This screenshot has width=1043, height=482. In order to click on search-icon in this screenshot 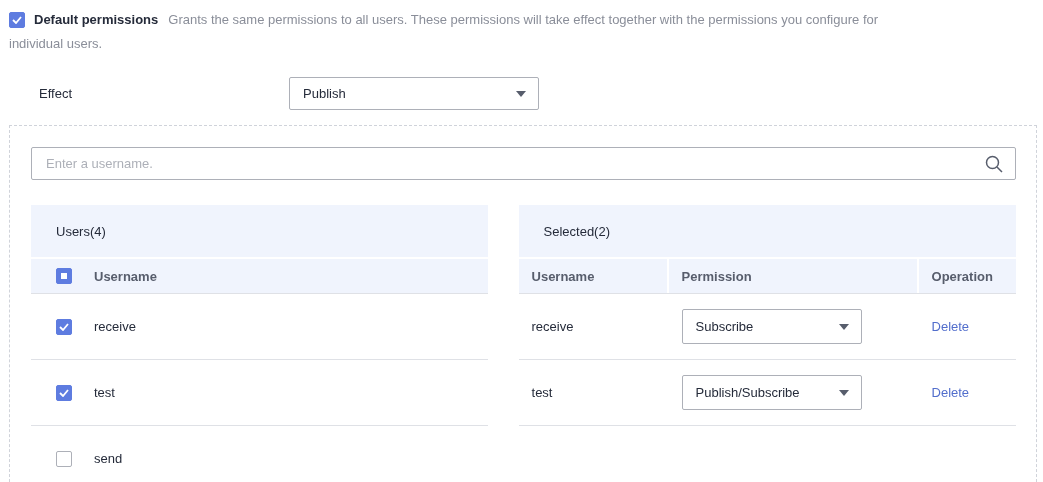, I will do `click(994, 163)`.